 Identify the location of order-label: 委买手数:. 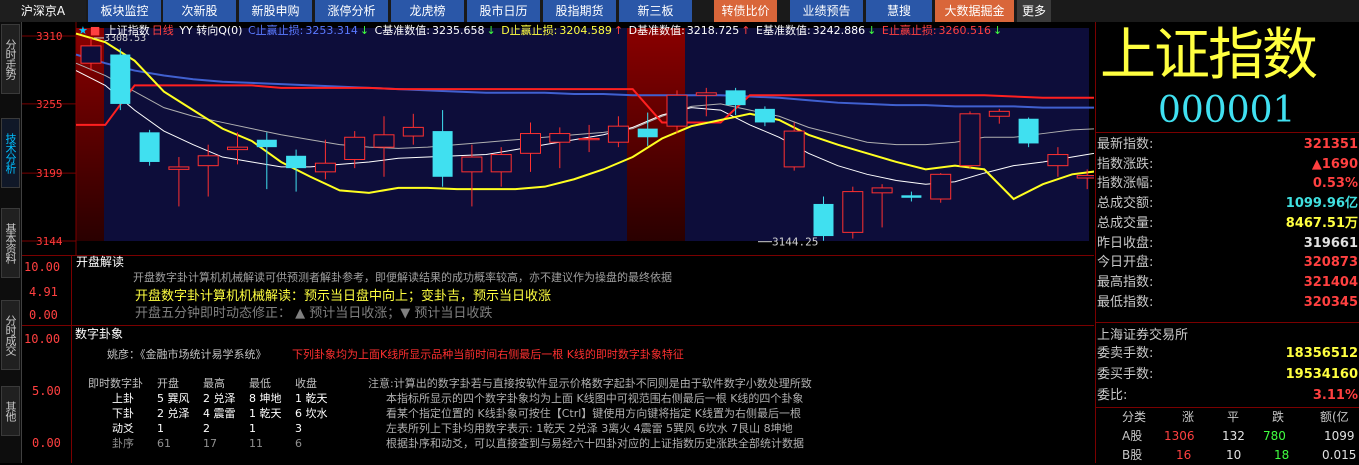
(1125, 374).